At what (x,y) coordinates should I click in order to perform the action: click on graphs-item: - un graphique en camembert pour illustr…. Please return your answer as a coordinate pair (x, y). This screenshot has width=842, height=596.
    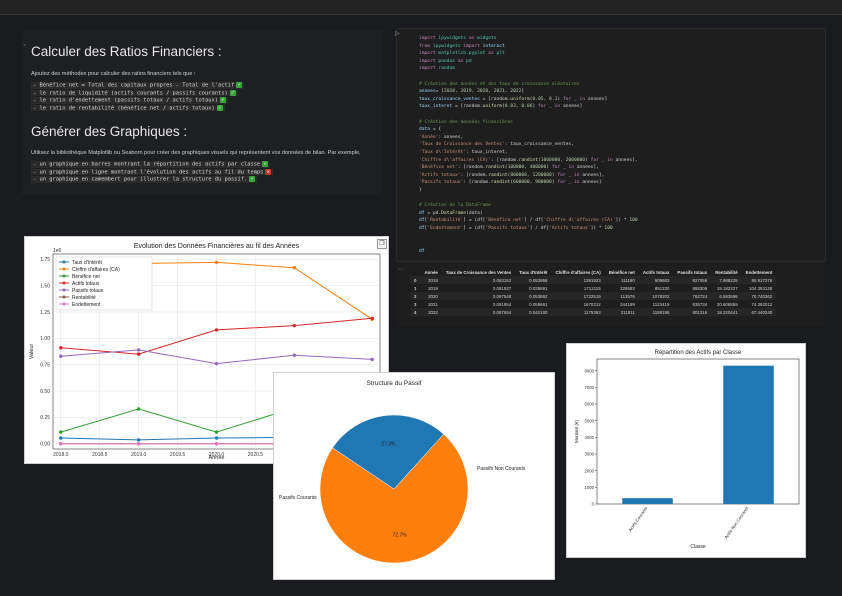
    Looking at the image, I should click on (144, 179).